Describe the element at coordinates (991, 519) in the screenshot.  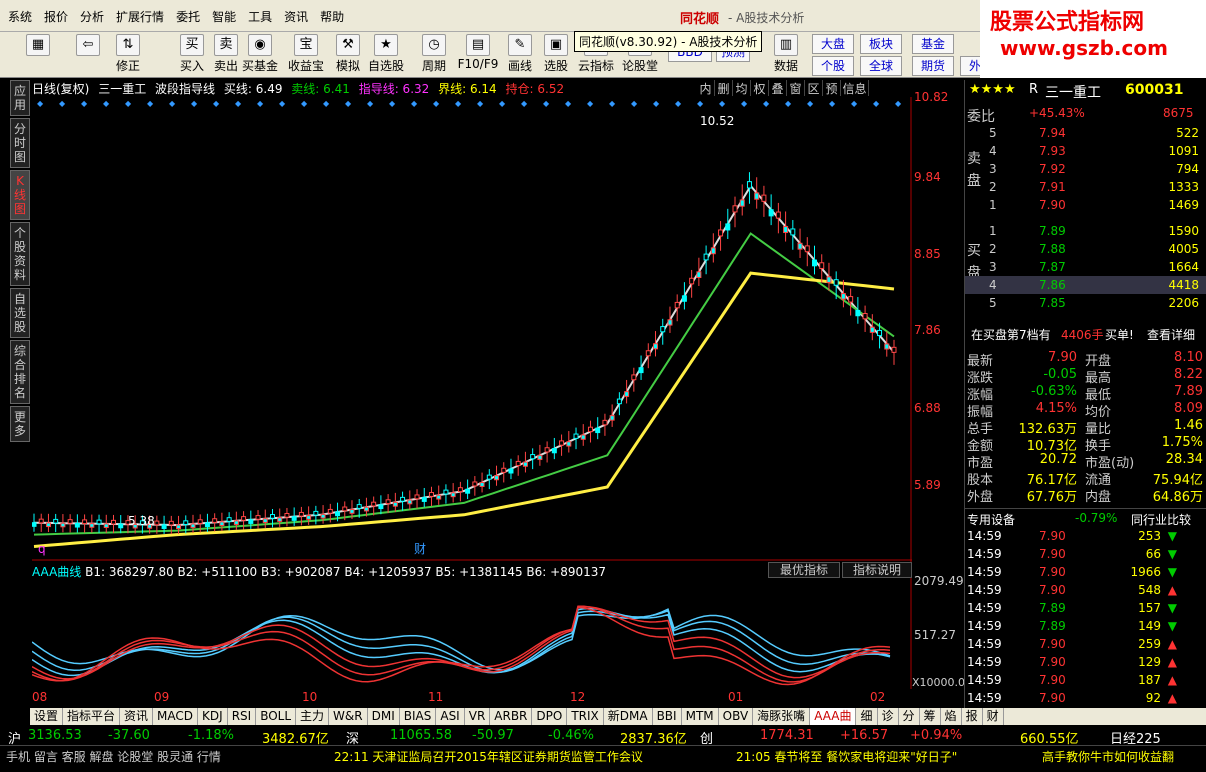
I see `sector-name: 专用设备` at that location.